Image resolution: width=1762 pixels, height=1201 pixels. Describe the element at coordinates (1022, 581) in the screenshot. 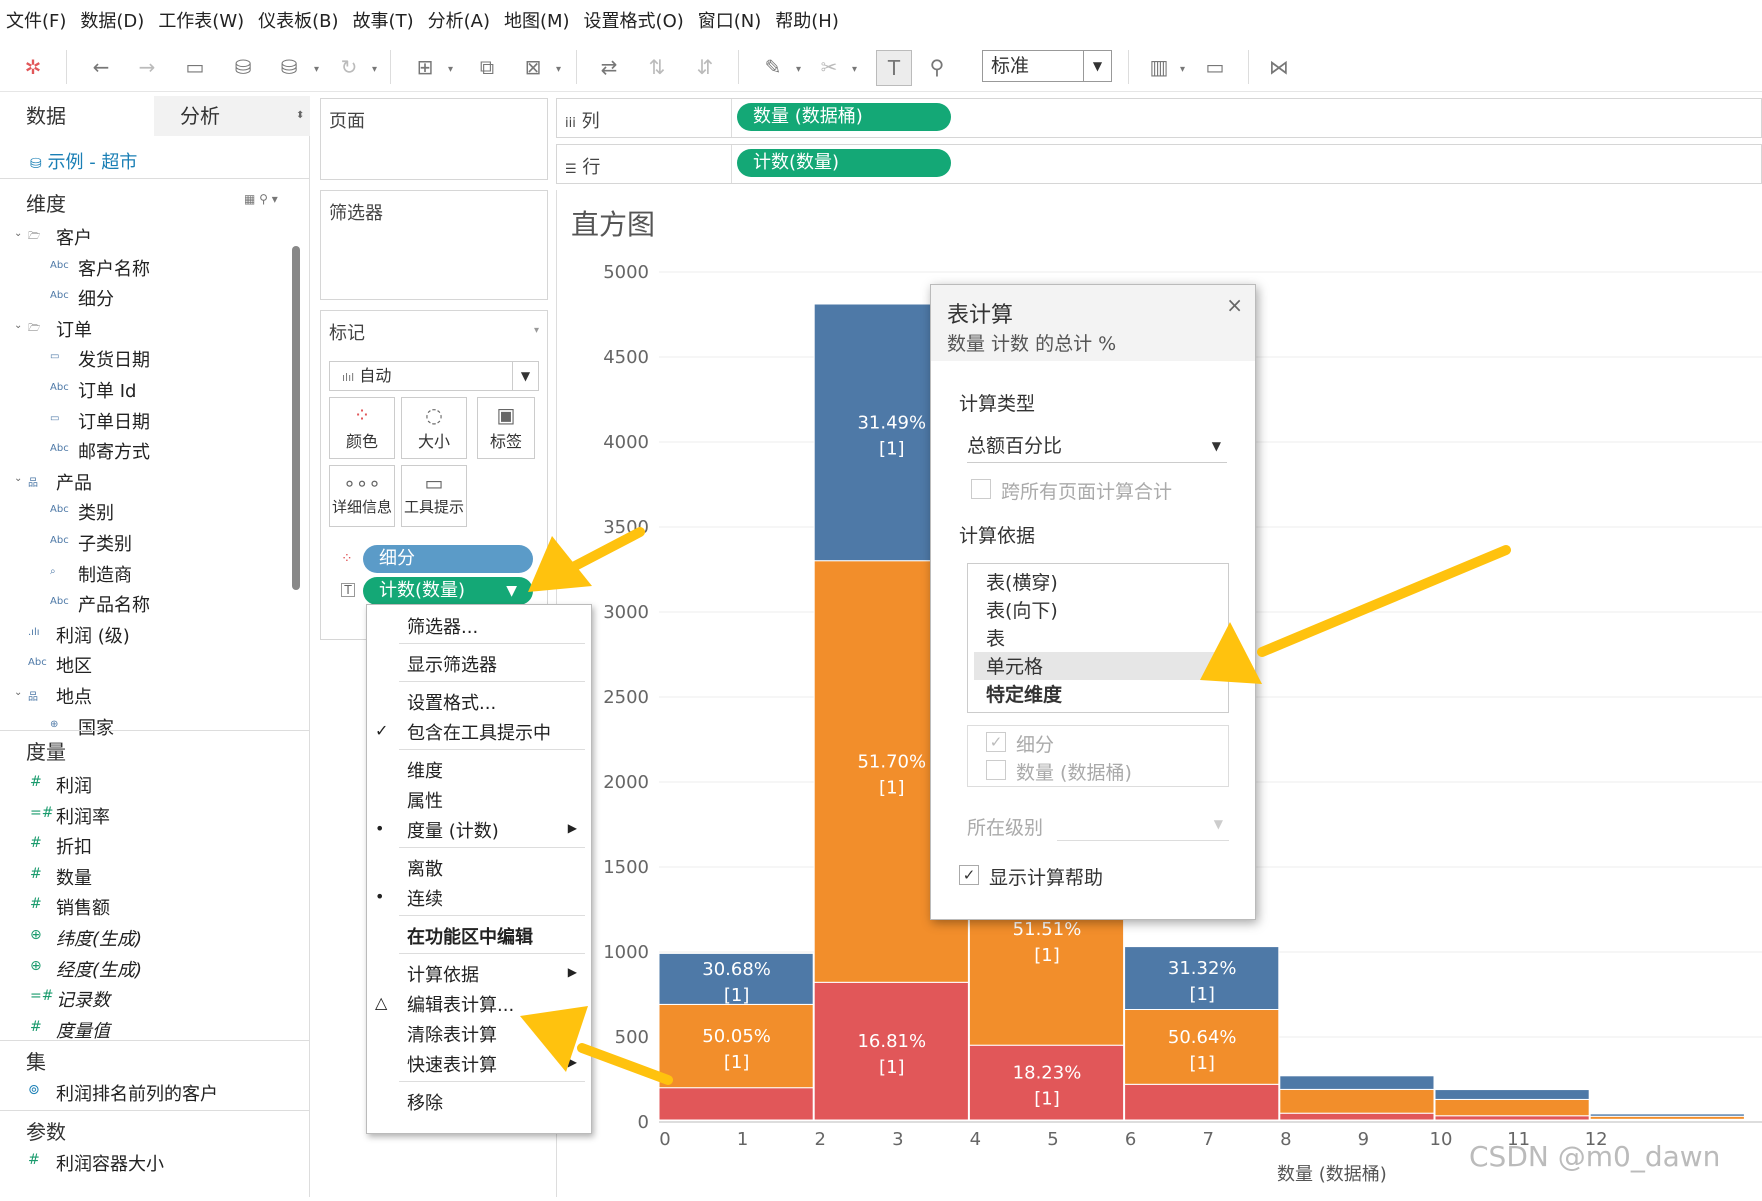

I see `list-item: 表(横穿)` at that location.